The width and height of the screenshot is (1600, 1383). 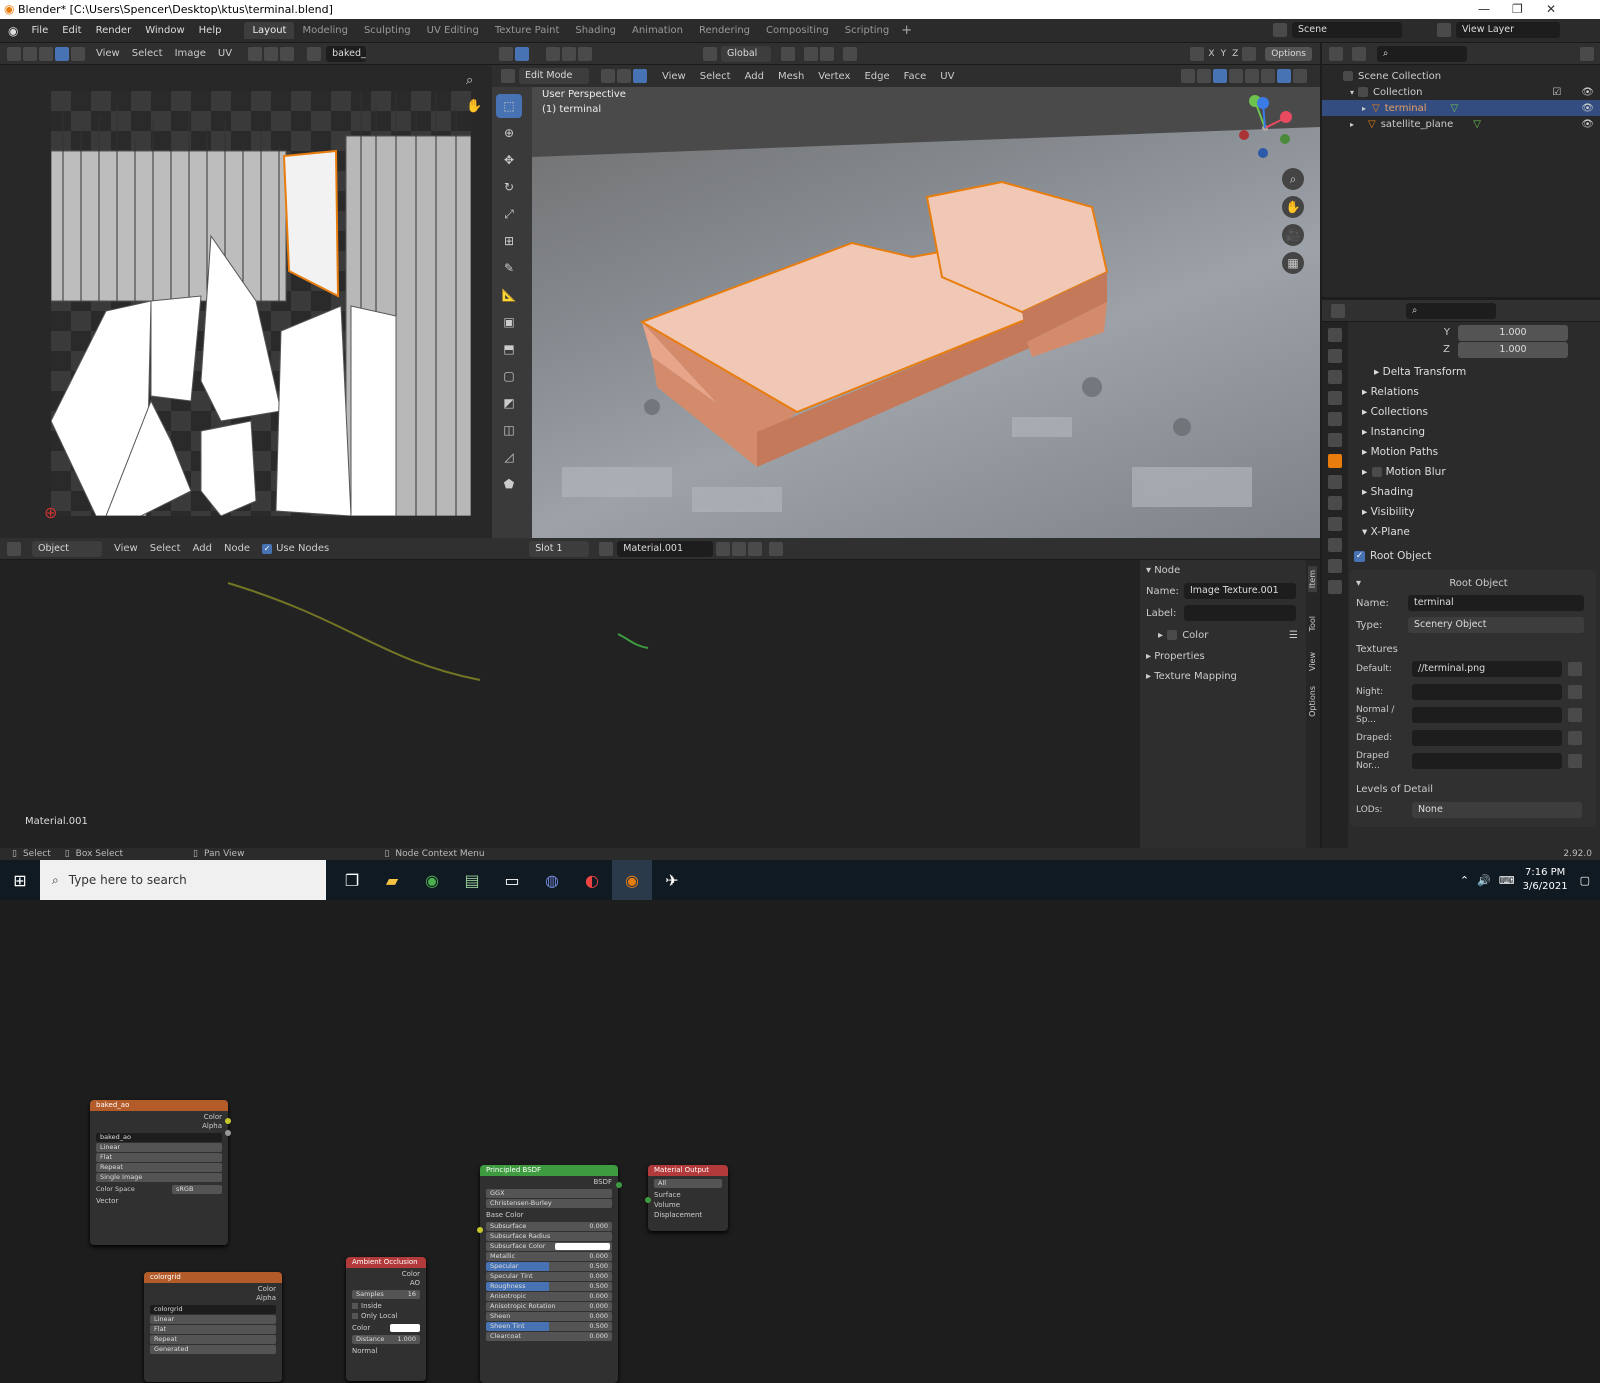 I want to click on checkbox-icon, so click(x=1172, y=635).